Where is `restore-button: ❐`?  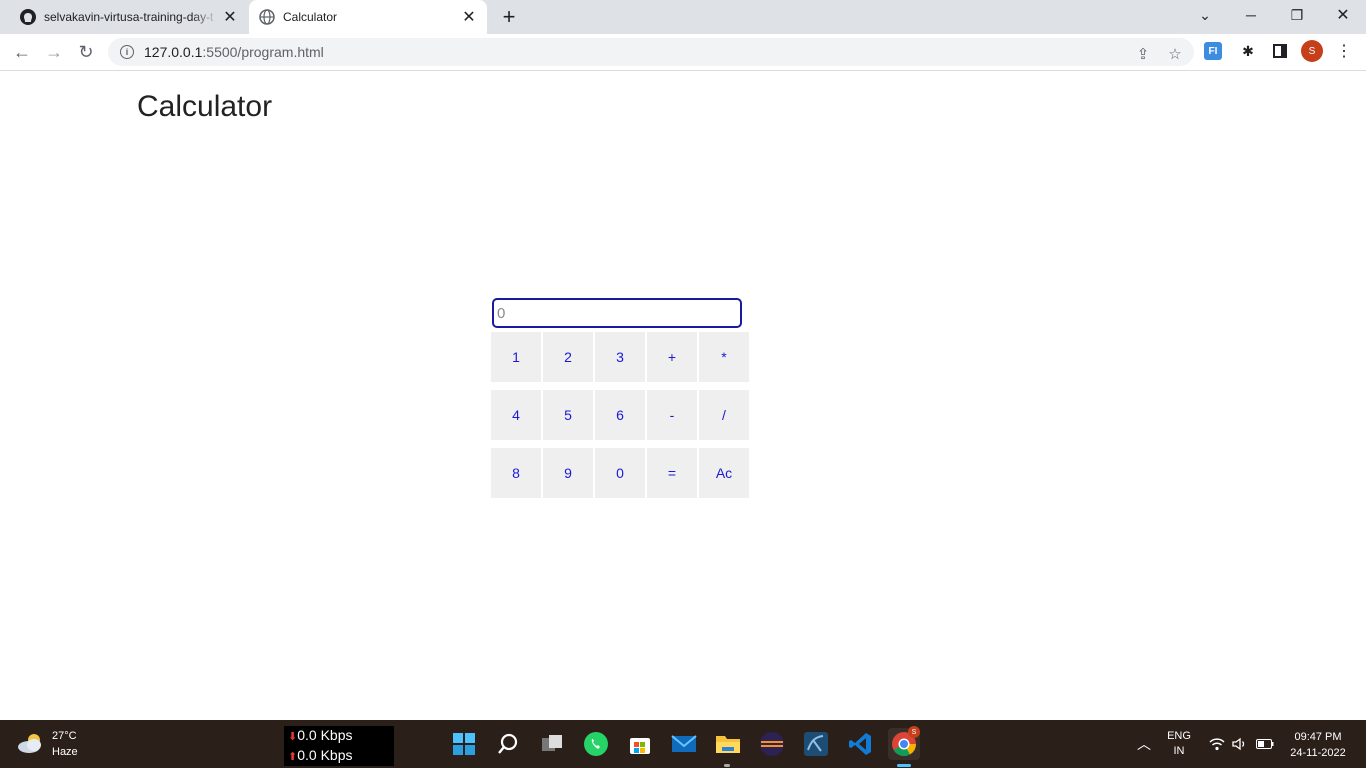
restore-button: ❐ is located at coordinates (1297, 15).